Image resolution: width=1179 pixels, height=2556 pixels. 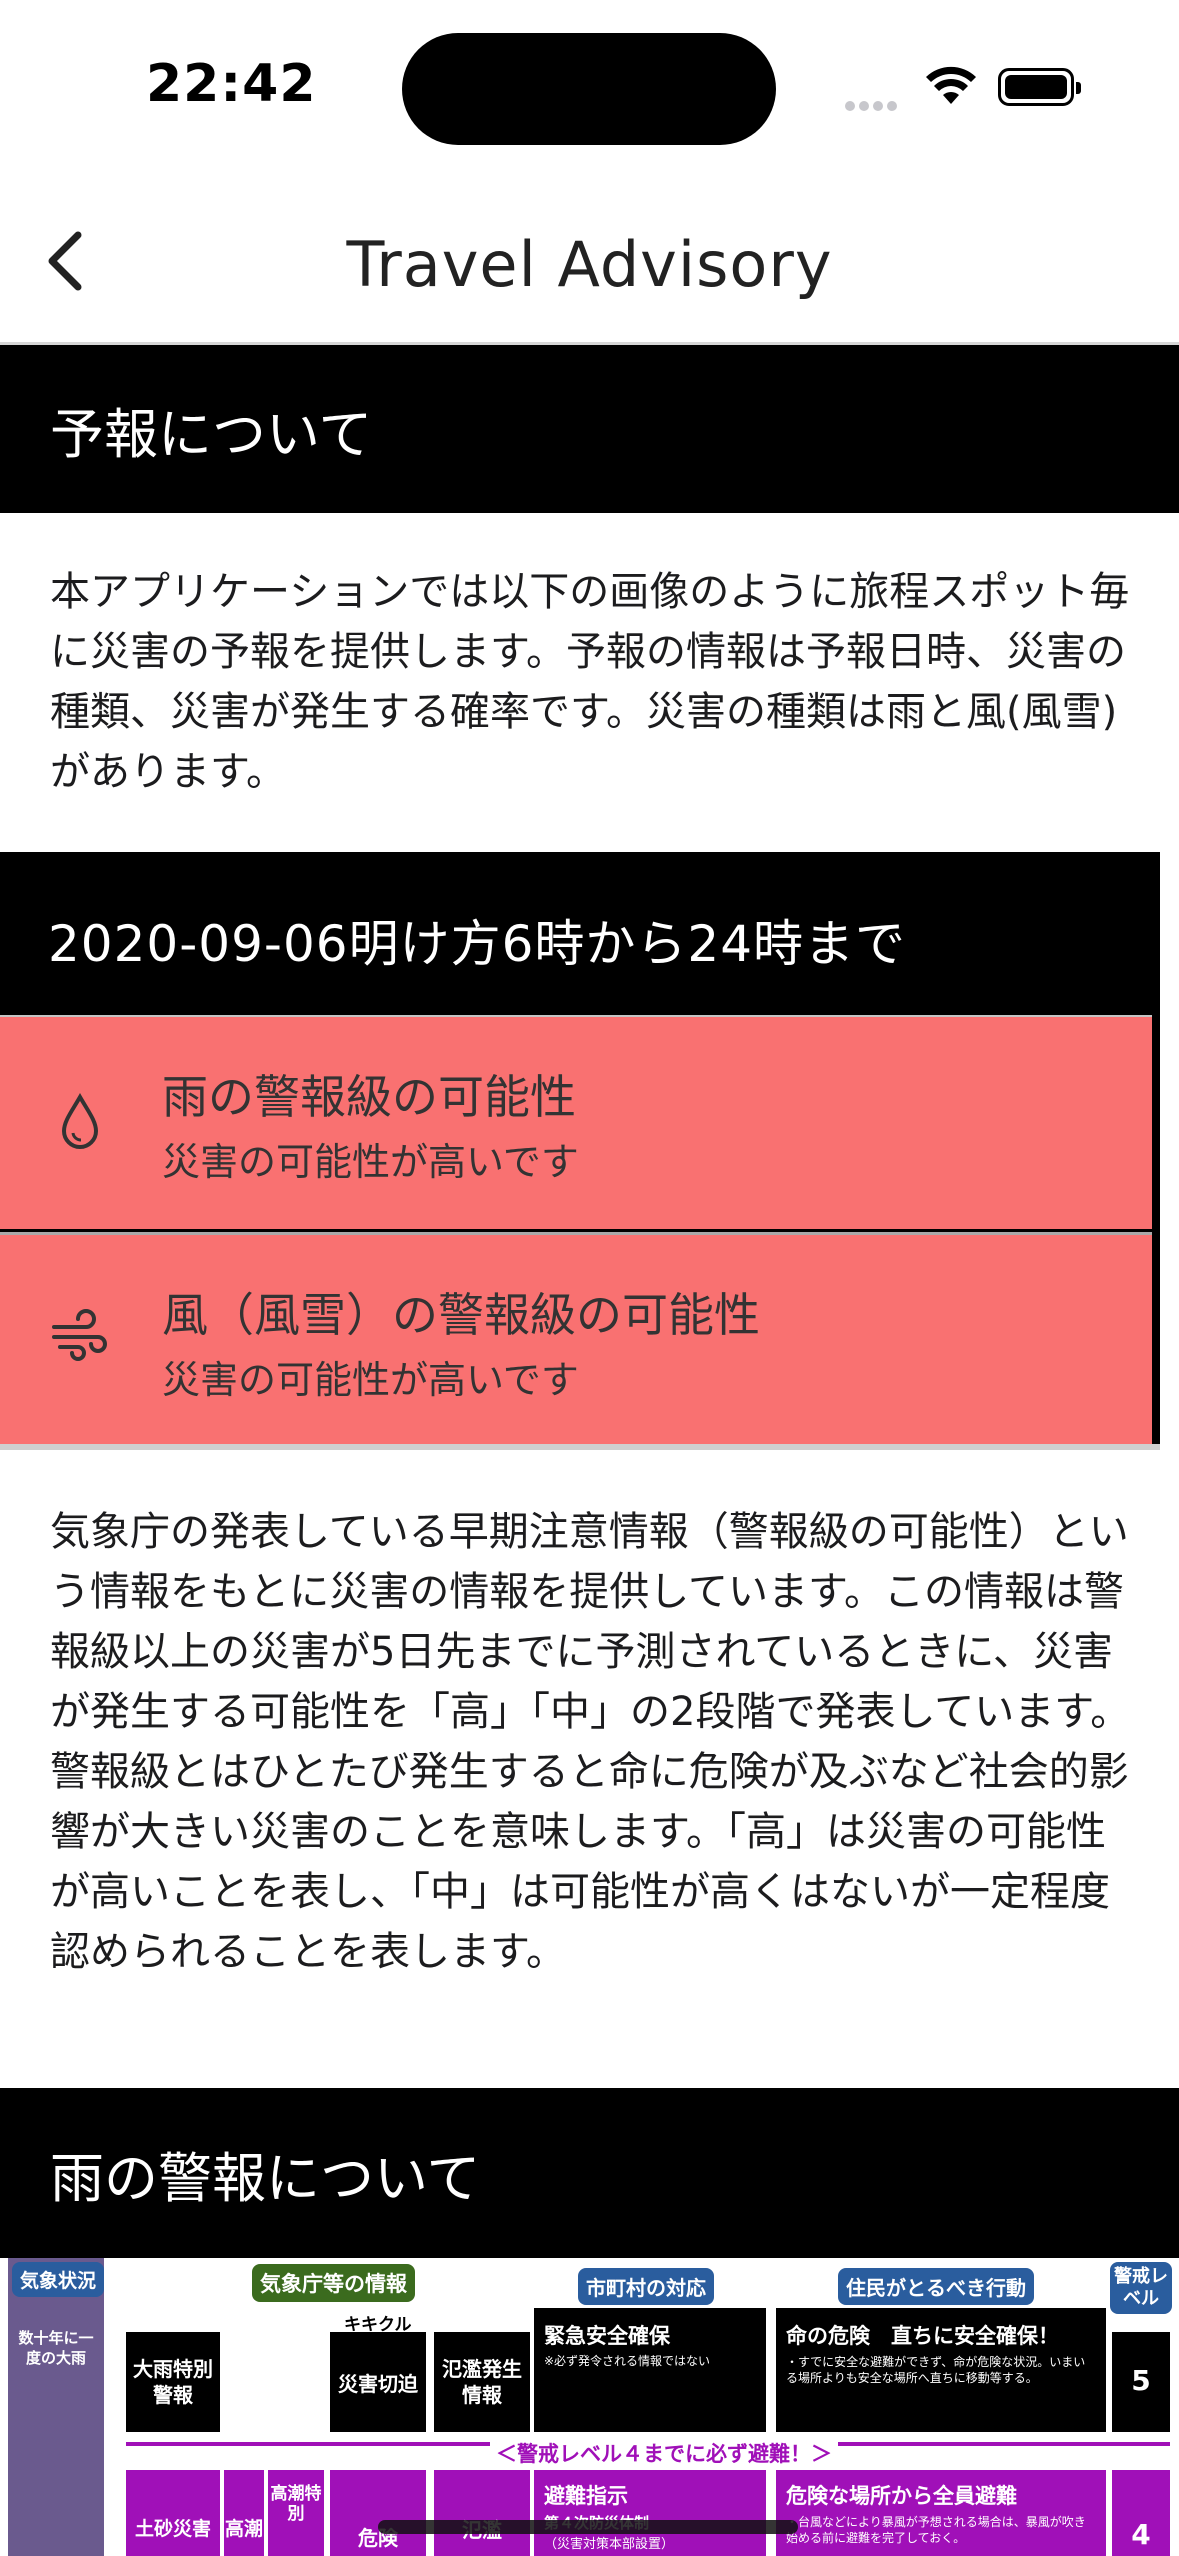 I want to click on city-column-header: 市町村の対応, so click(x=646, y=2286).